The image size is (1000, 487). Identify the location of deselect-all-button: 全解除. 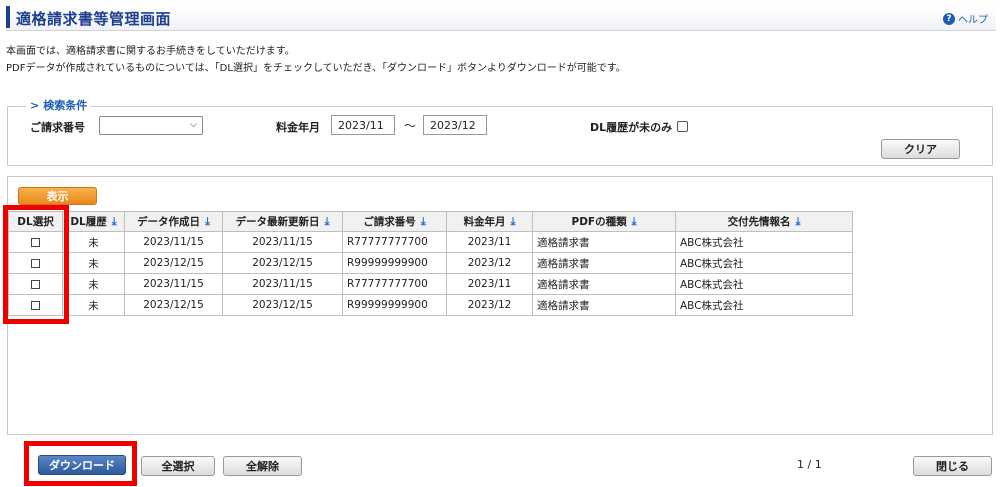
(262, 466).